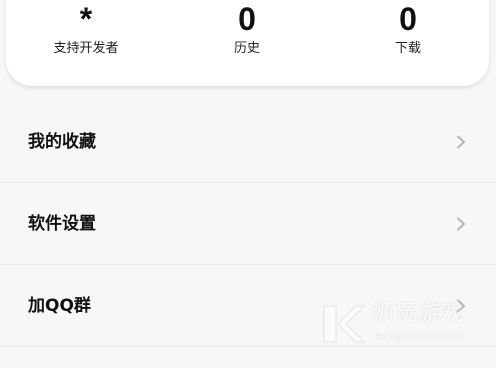  I want to click on stat-label: 下载, so click(407, 48).